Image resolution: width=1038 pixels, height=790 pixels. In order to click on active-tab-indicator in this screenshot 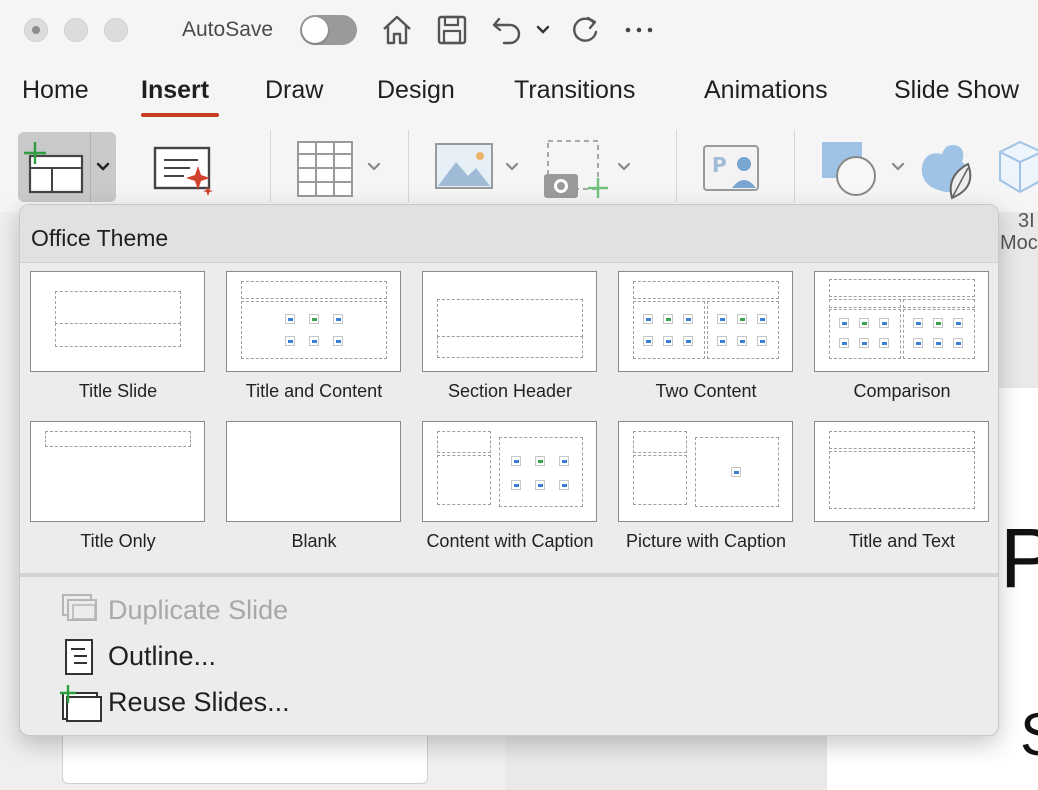, I will do `click(180, 115)`.